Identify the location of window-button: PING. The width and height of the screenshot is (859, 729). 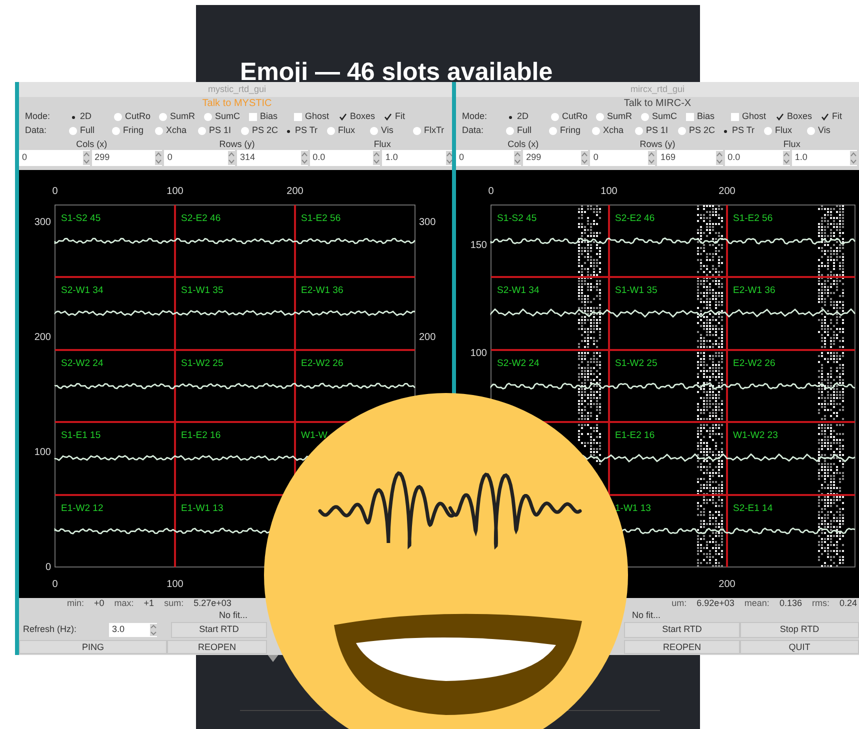
(93, 647).